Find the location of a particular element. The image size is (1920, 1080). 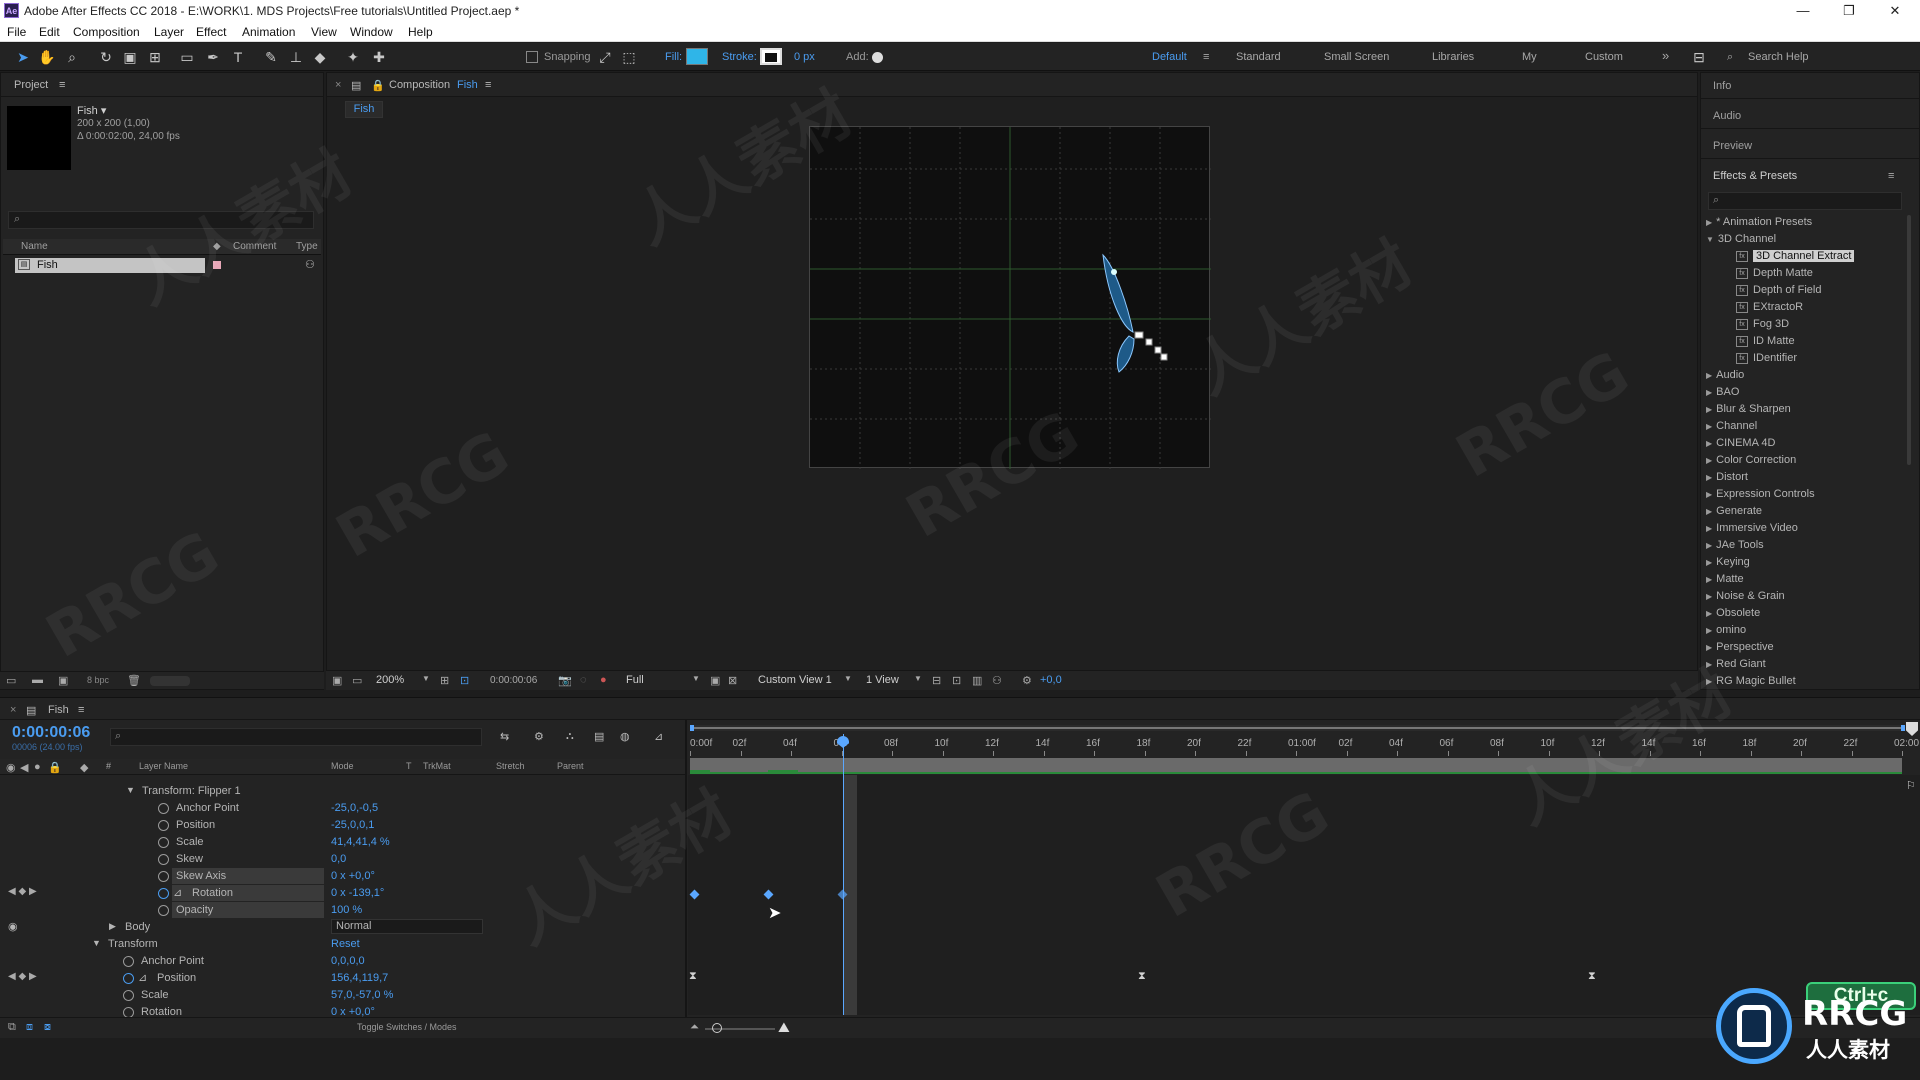

menu-help: Help is located at coordinates (420, 32).